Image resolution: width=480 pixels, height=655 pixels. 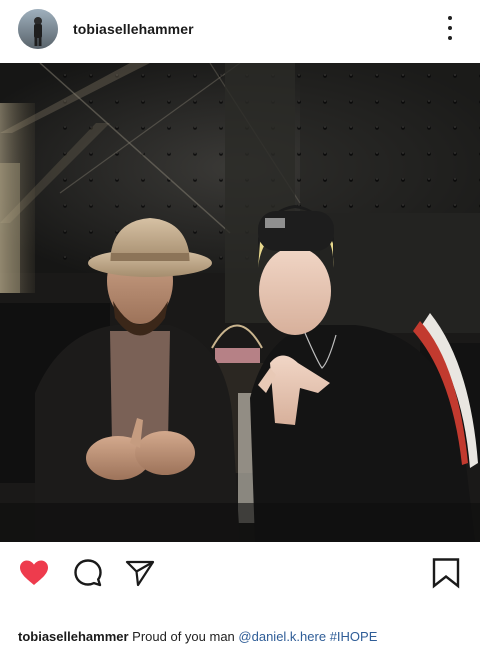 What do you see at coordinates (183, 636) in the screenshot?
I see `caption-text: Proud of you man` at bounding box center [183, 636].